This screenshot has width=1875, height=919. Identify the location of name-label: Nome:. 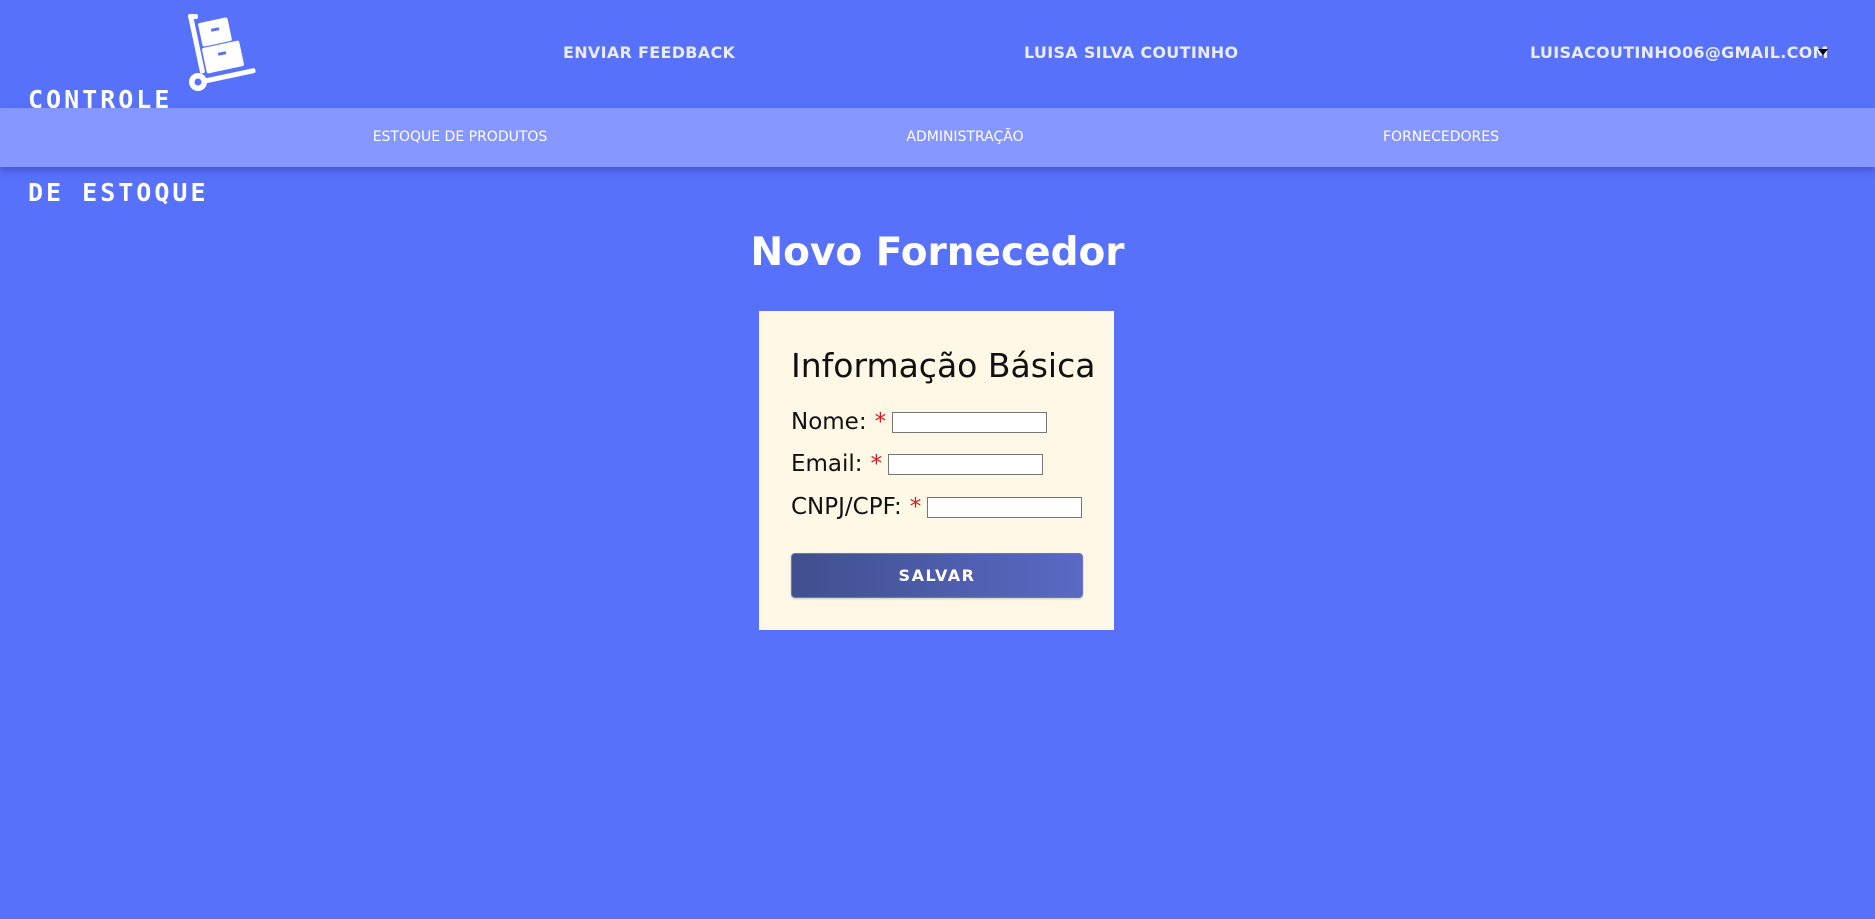
(829, 422).